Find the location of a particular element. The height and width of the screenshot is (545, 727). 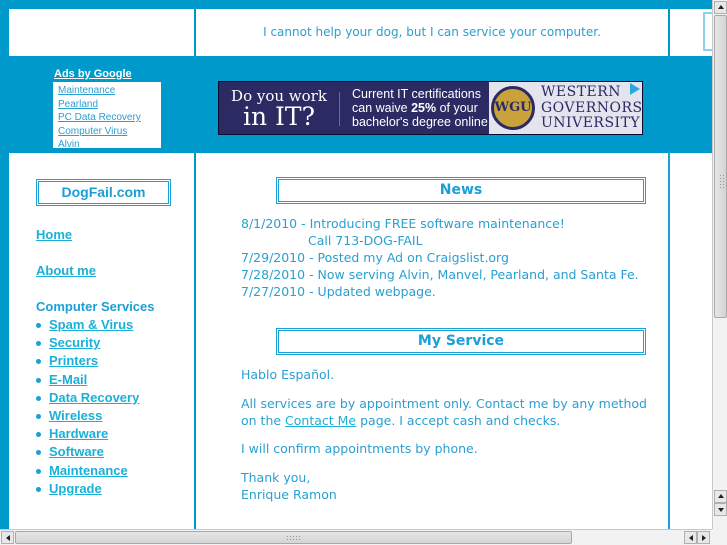

service-link-data-recovery: Data Recovery is located at coordinates (94, 397).